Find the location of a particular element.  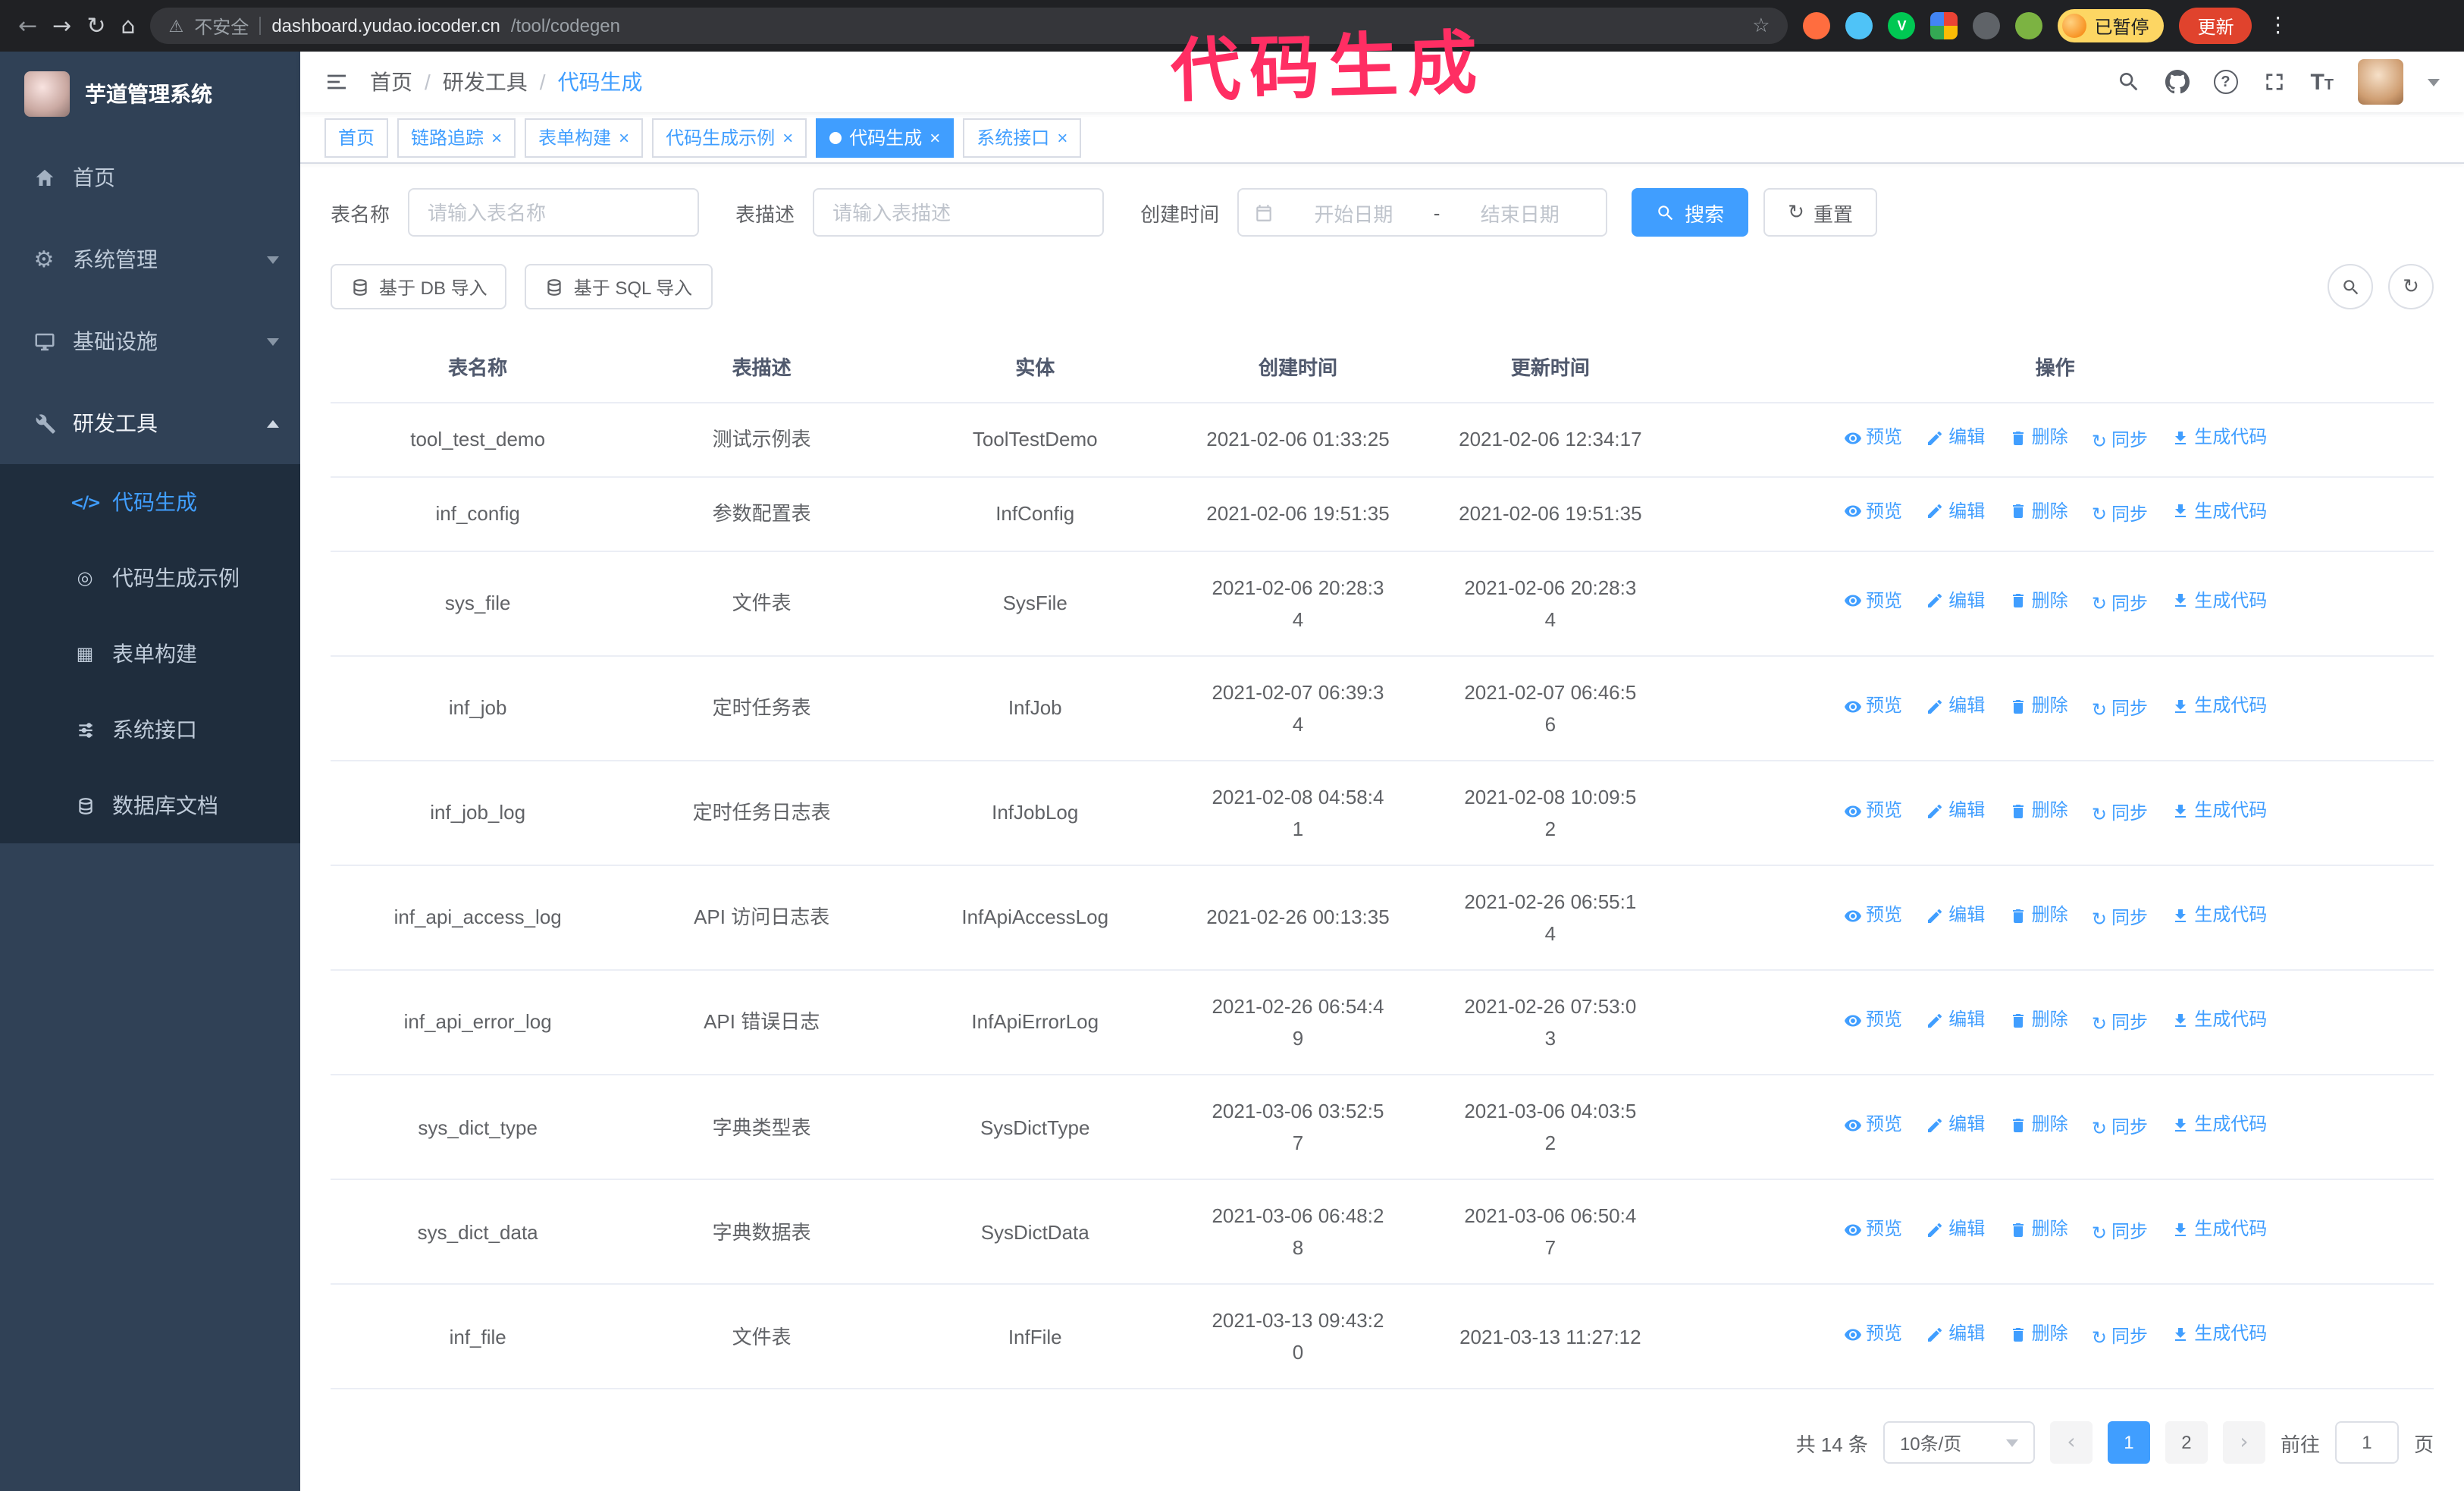

breadcrumb-home: 首页 is located at coordinates (391, 82).